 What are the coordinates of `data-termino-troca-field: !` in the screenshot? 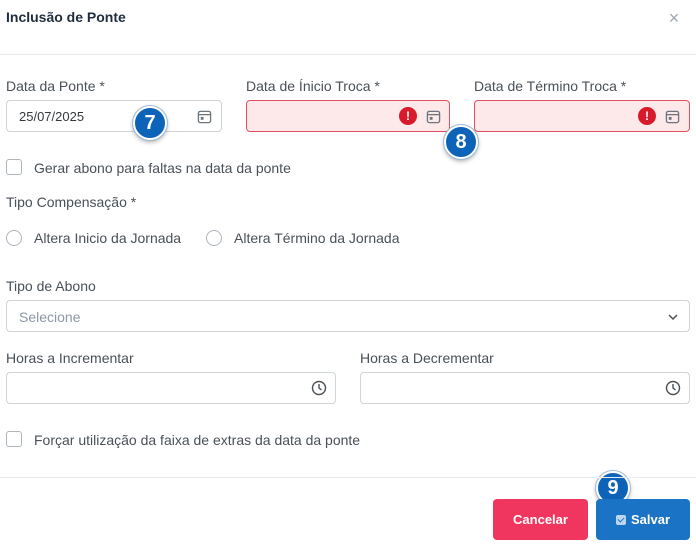 It's located at (582, 116).